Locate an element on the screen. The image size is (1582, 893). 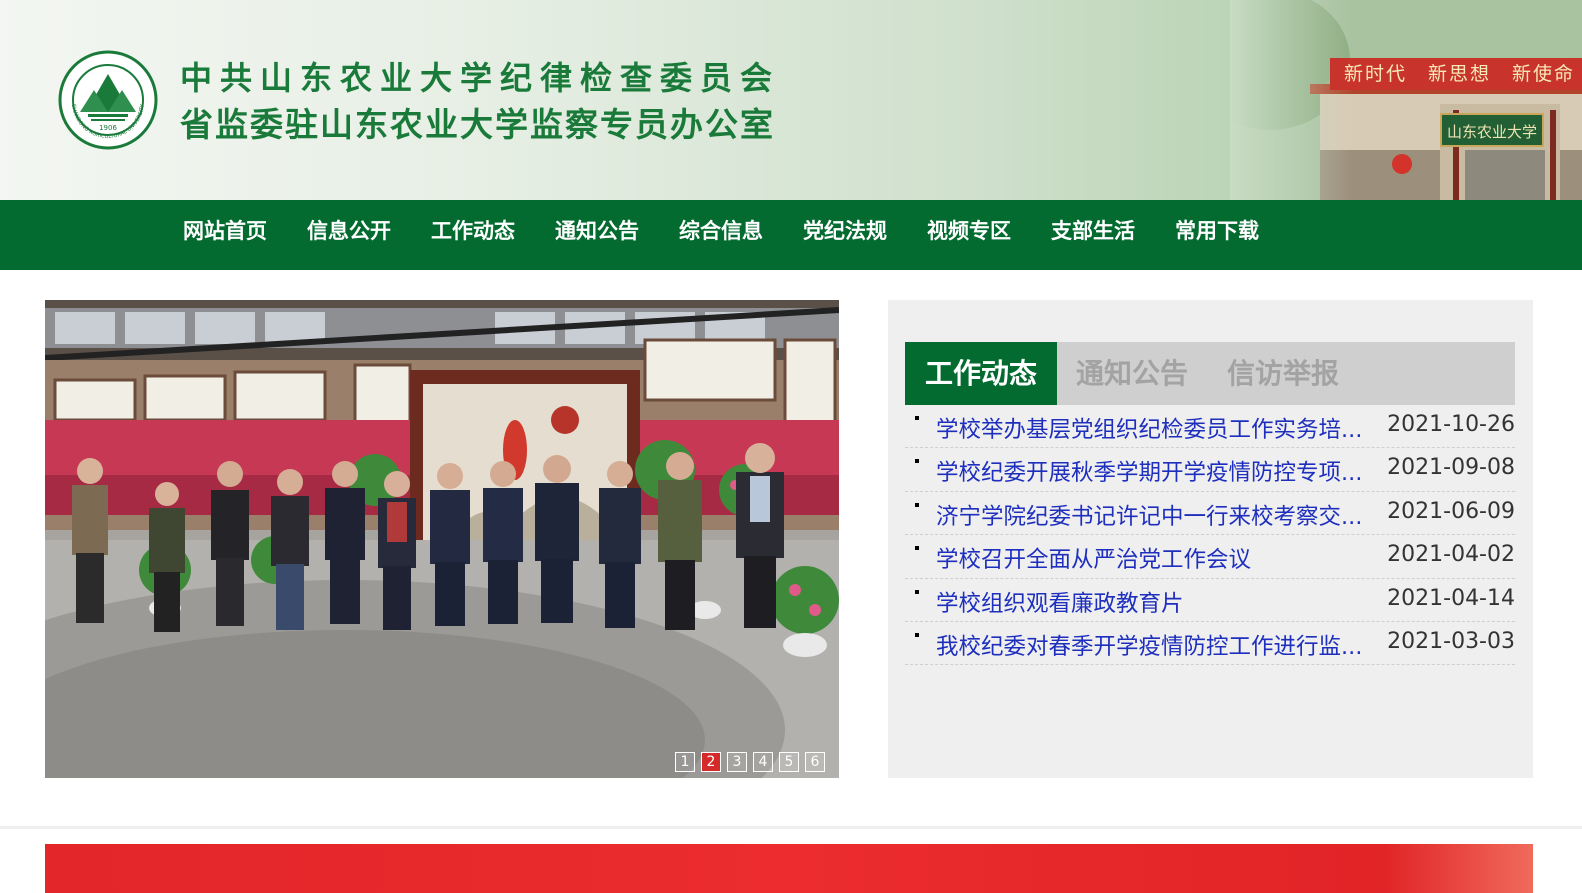
nav-item-video: 视频专区 is located at coordinates (969, 235).